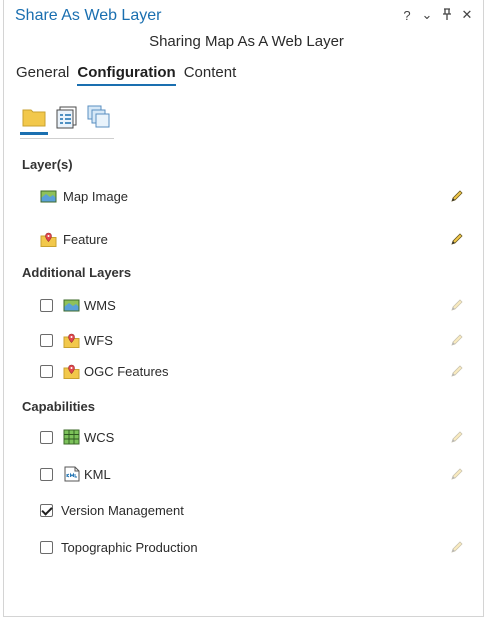 Image resolution: width=486 pixels, height=618 pixels. I want to click on capability-label: Version Management, so click(122, 510).